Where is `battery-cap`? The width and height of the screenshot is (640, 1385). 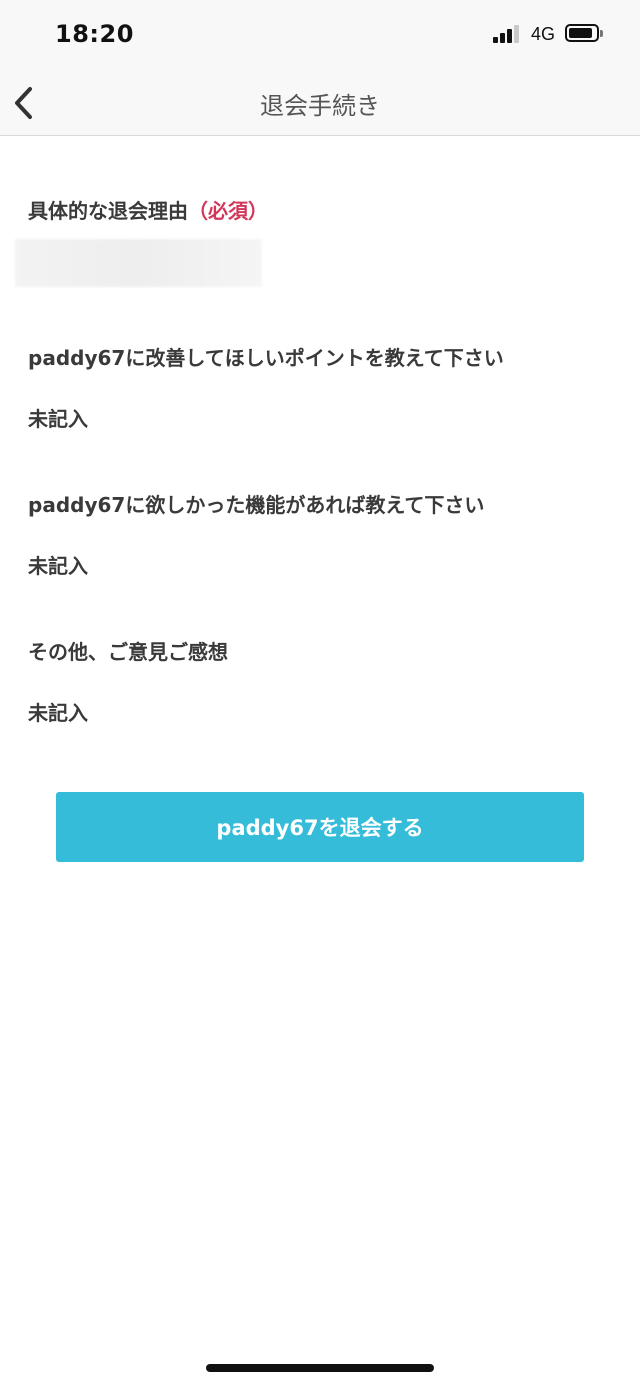
battery-cap is located at coordinates (601, 33).